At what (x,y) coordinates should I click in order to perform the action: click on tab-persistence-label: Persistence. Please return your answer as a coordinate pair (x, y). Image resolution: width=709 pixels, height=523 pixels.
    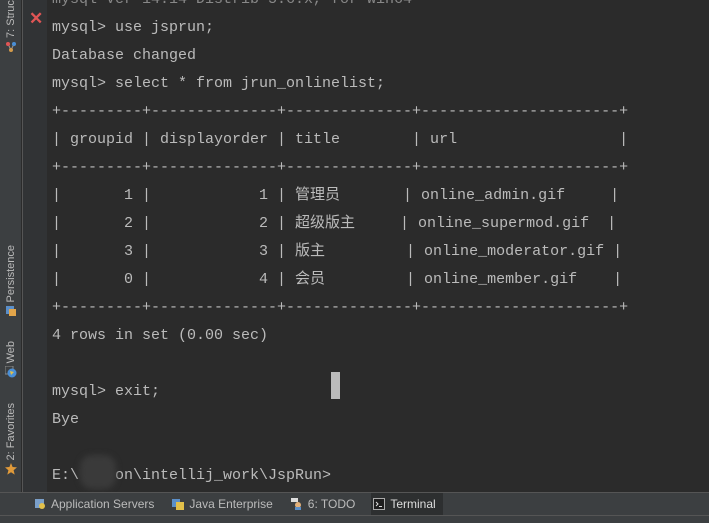
    Looking at the image, I should click on (10, 274).